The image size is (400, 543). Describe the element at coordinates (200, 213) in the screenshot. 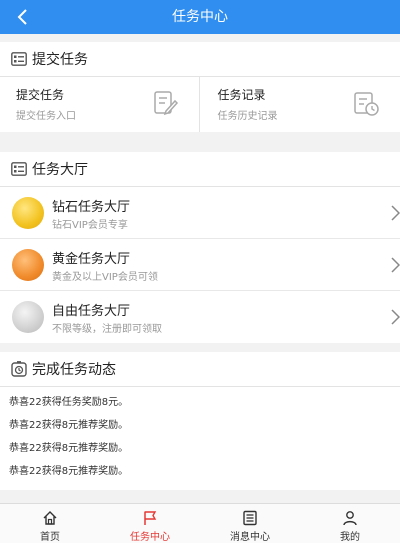

I see `hall-item-diamond: 钻石任务大厅 钻石VIP会员专享` at that location.